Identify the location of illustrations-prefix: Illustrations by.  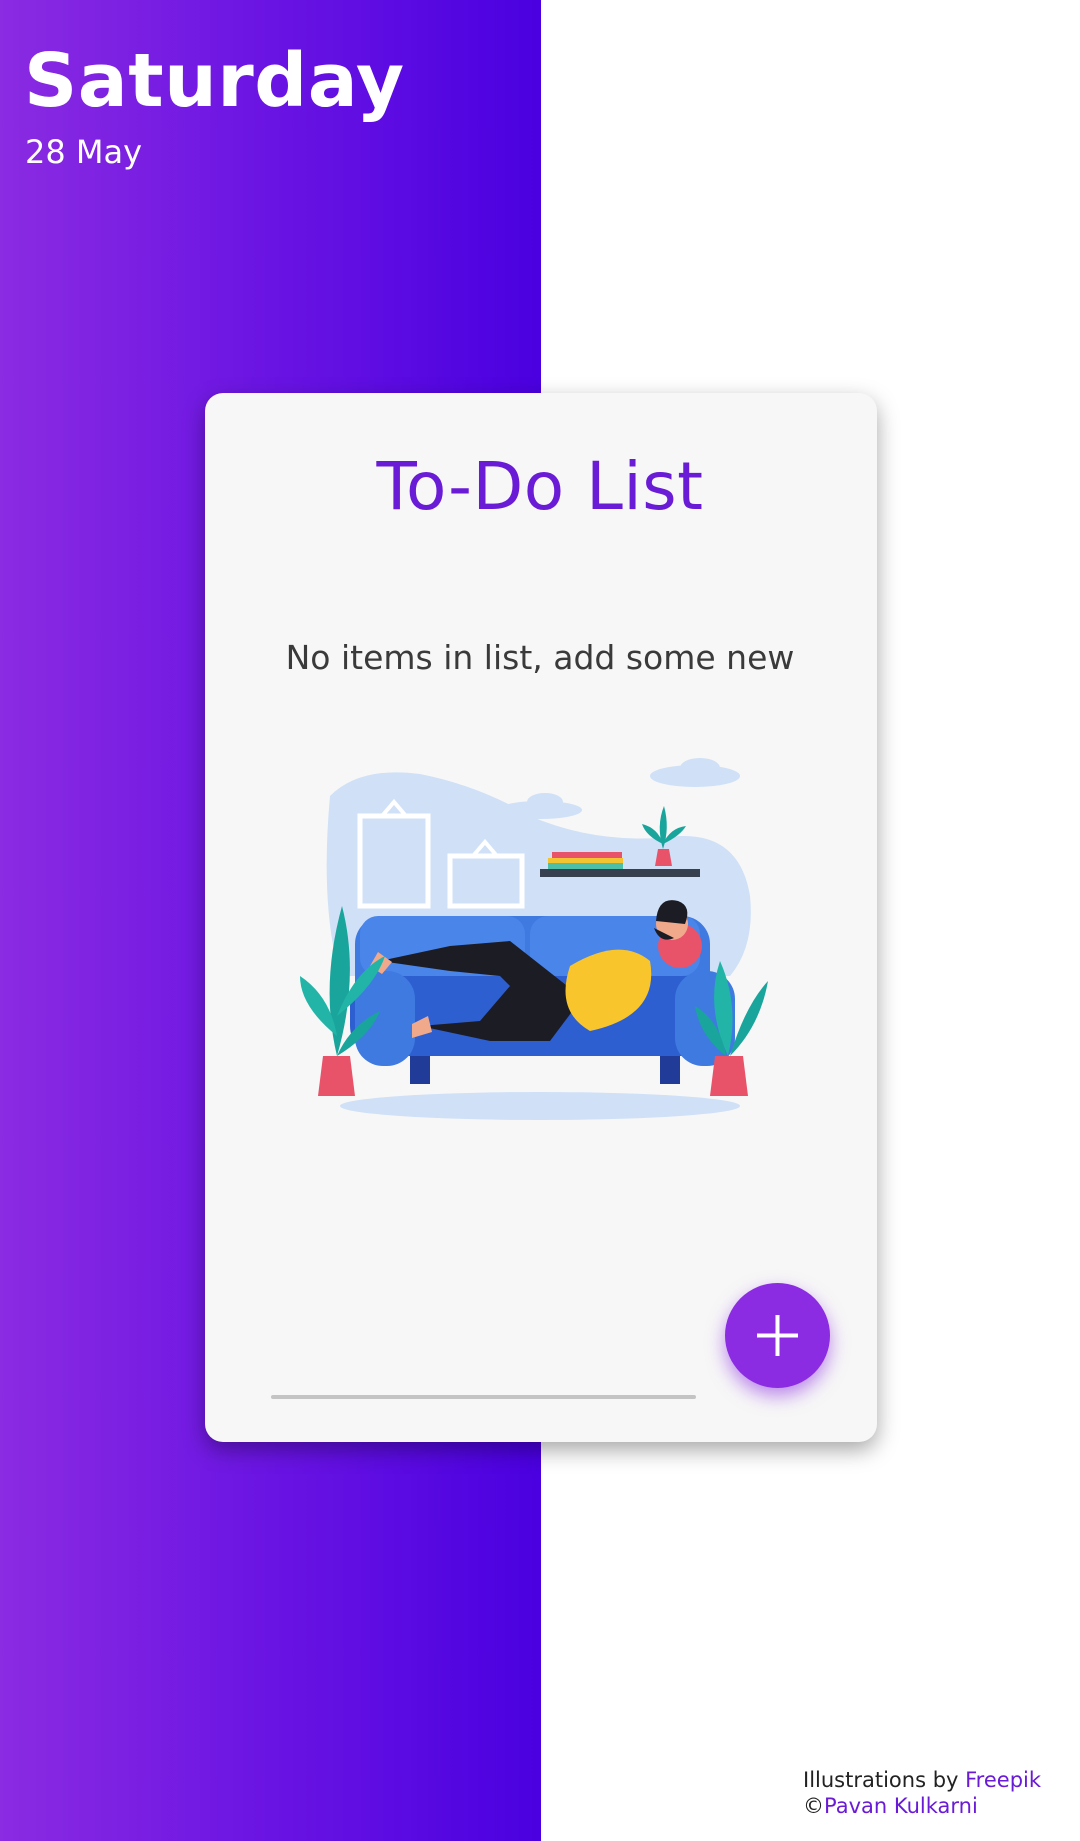
(884, 1780).